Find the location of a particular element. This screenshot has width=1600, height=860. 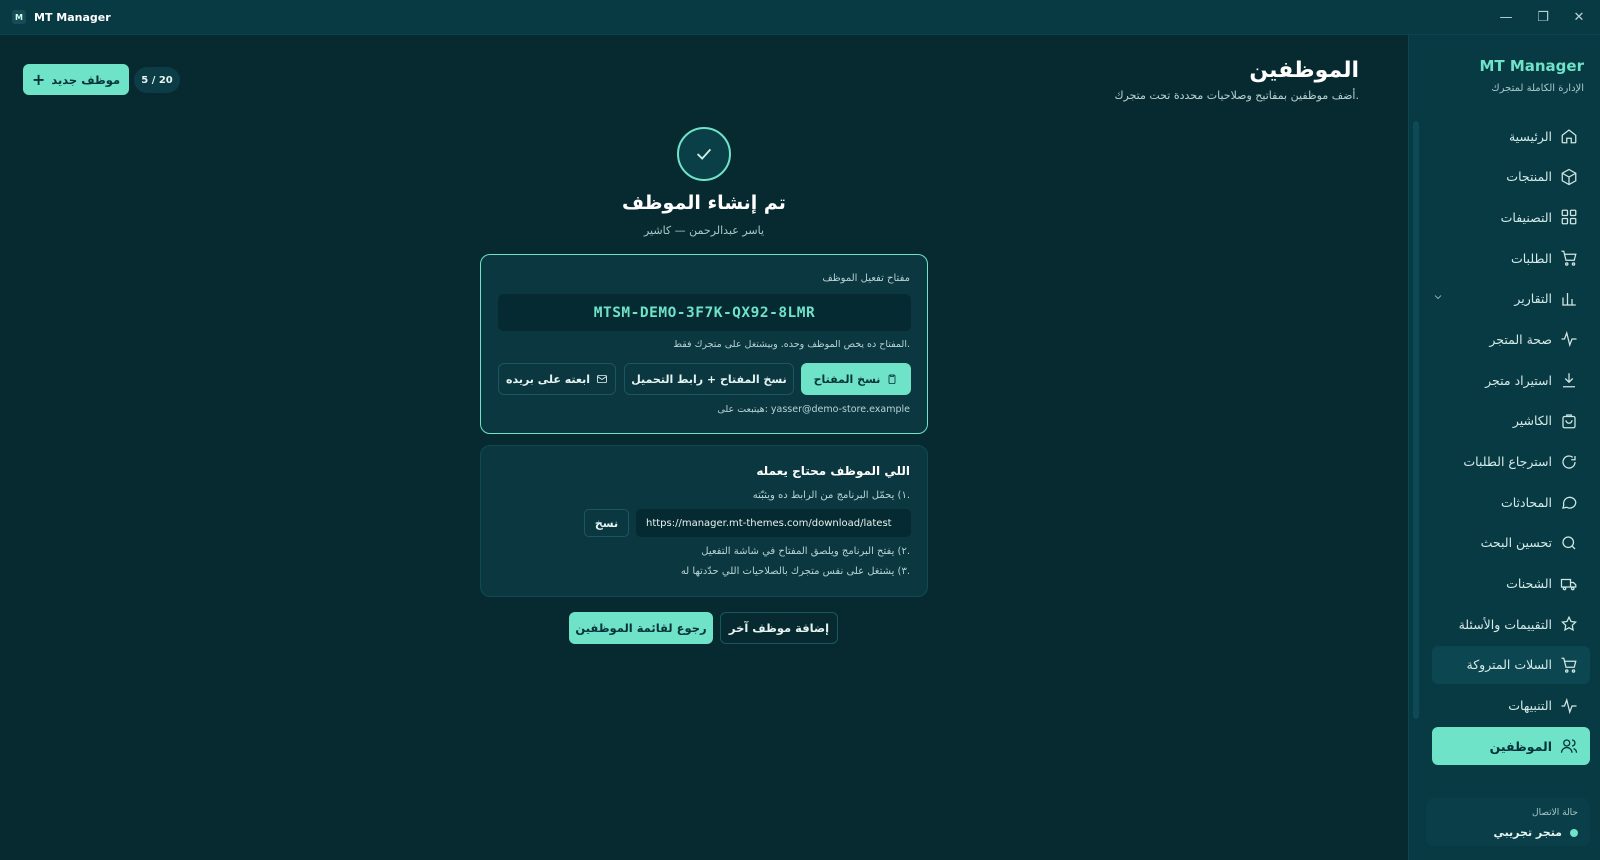

sidebar-item-label: التنبيهات is located at coordinates (1530, 706).